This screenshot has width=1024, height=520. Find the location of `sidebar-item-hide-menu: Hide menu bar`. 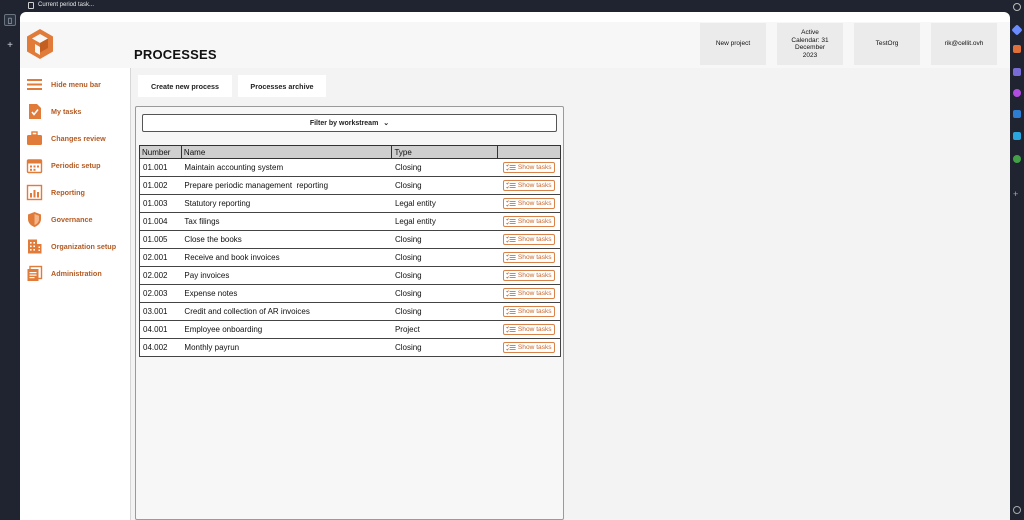

sidebar-item-hide-menu: Hide menu bar is located at coordinates (63, 84).